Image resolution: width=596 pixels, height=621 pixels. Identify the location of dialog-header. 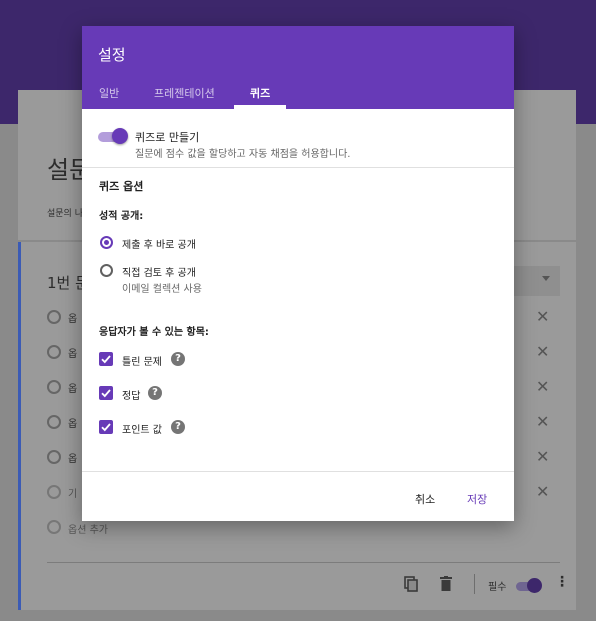
(298, 67).